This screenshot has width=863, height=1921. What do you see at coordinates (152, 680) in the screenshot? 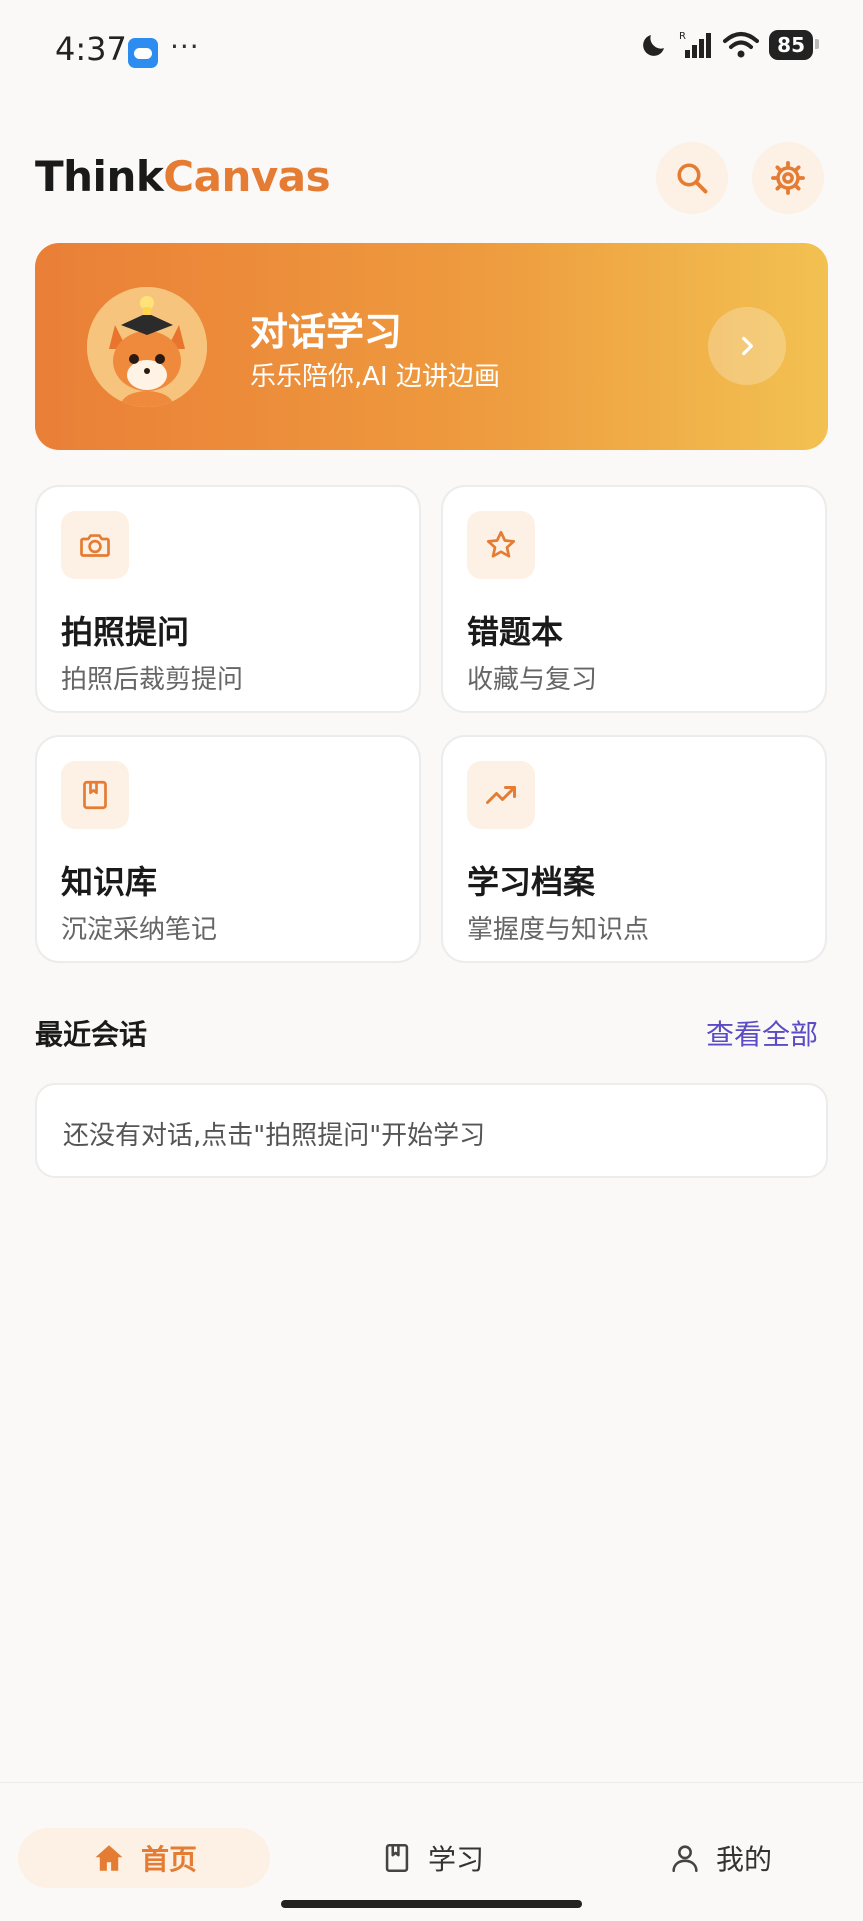
I see `card-subtitle: 拍照后裁剪提问` at bounding box center [152, 680].